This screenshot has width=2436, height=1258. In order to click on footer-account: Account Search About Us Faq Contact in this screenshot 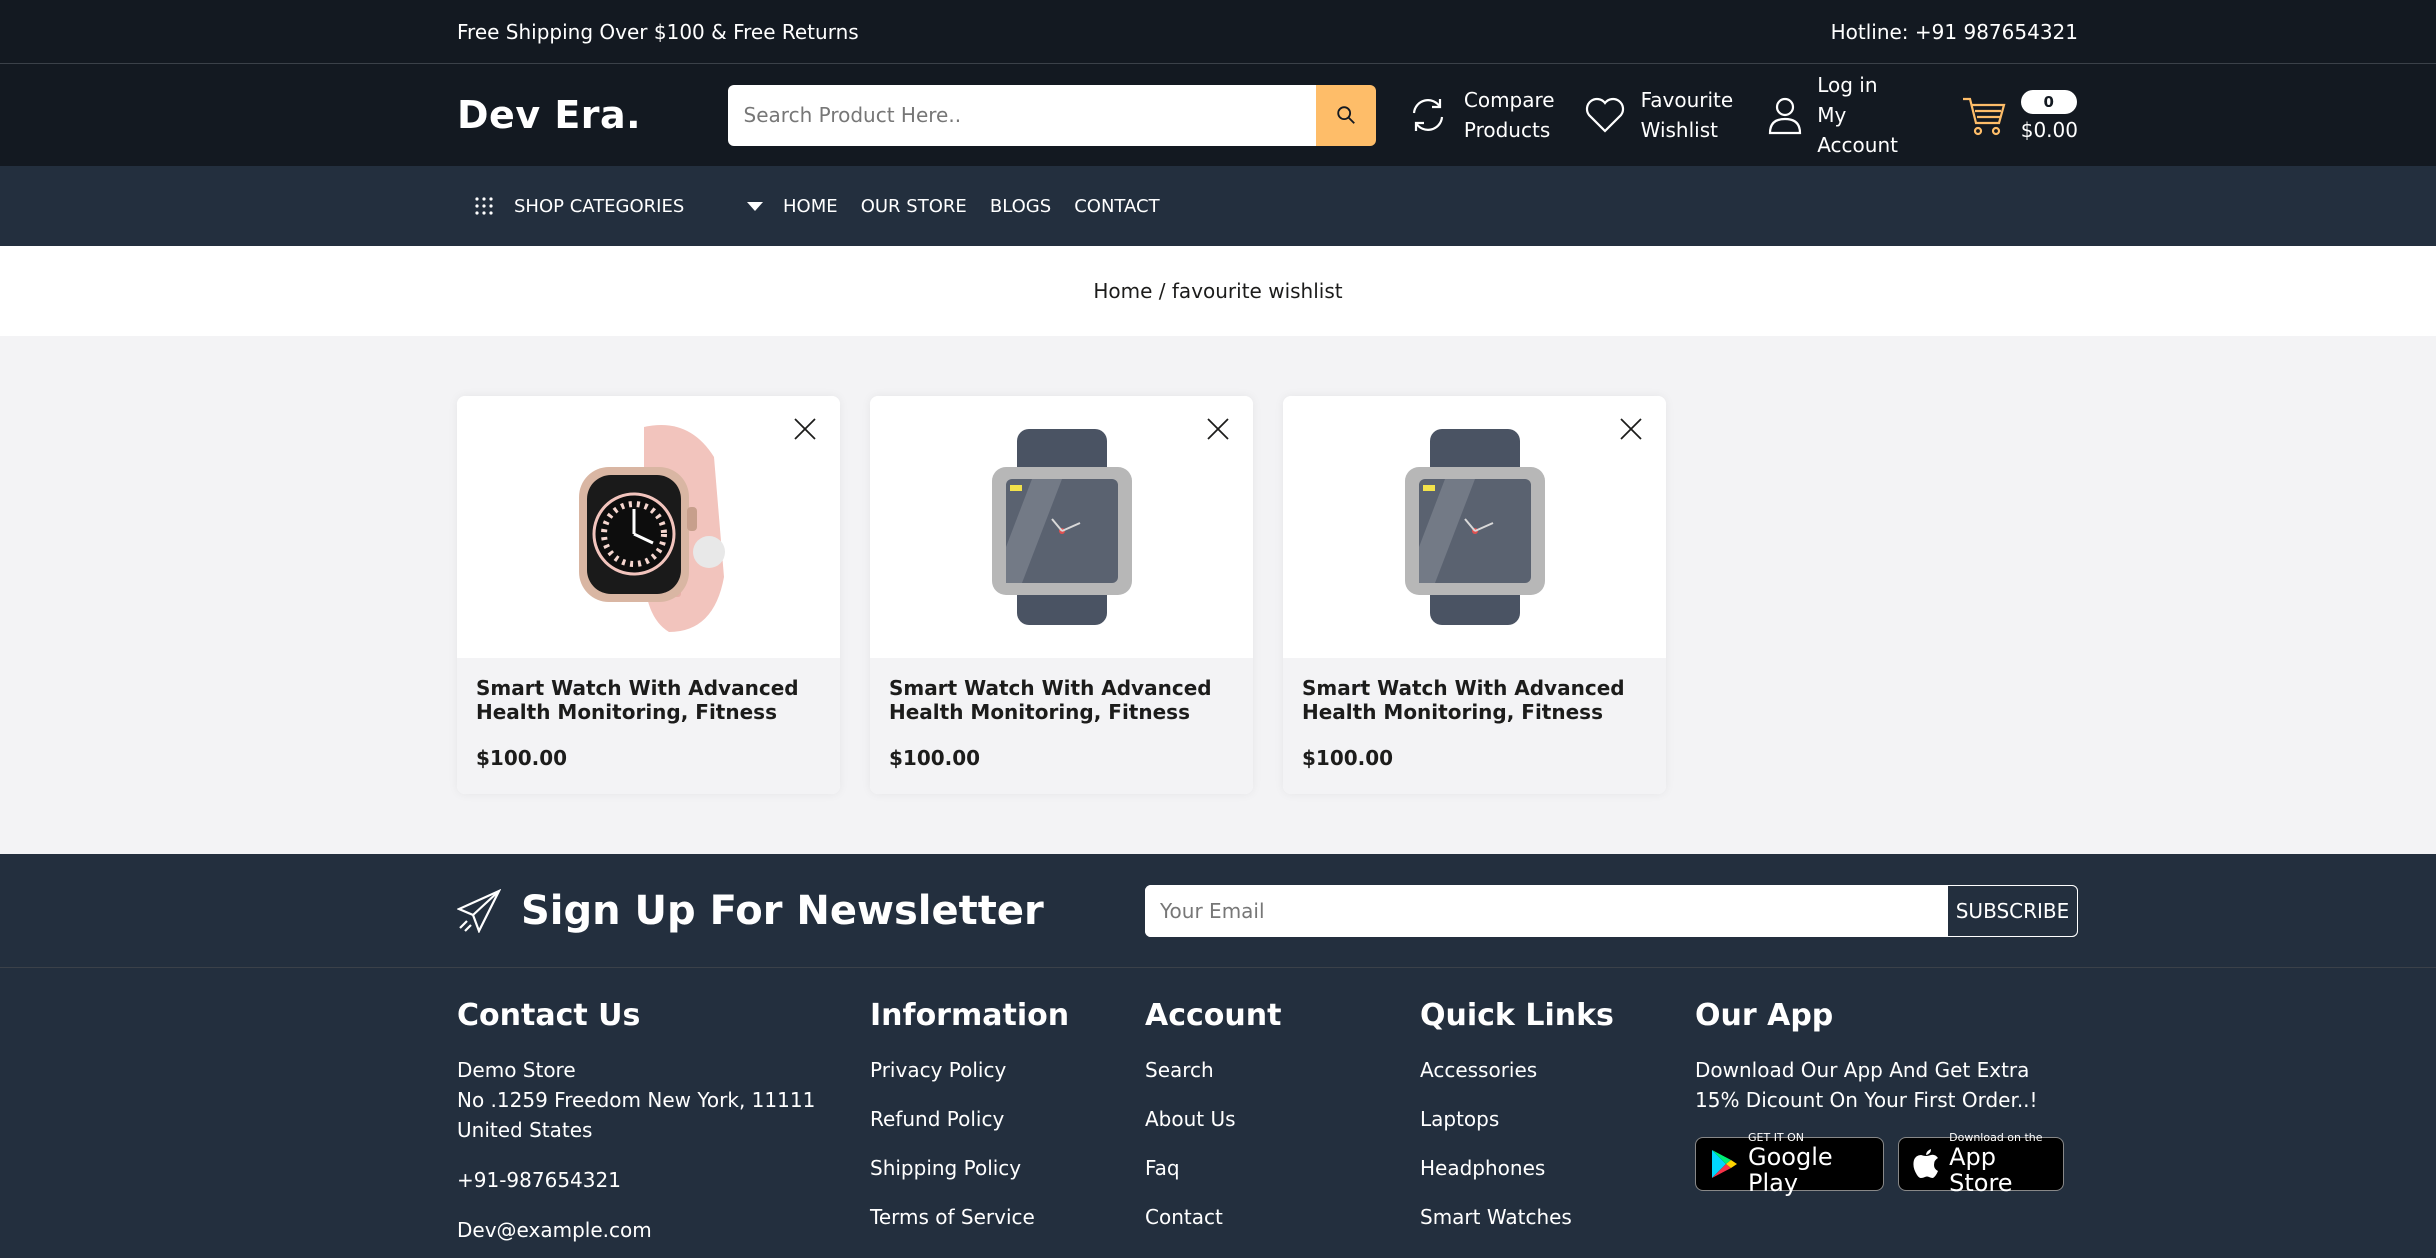, I will do `click(1282, 1124)`.